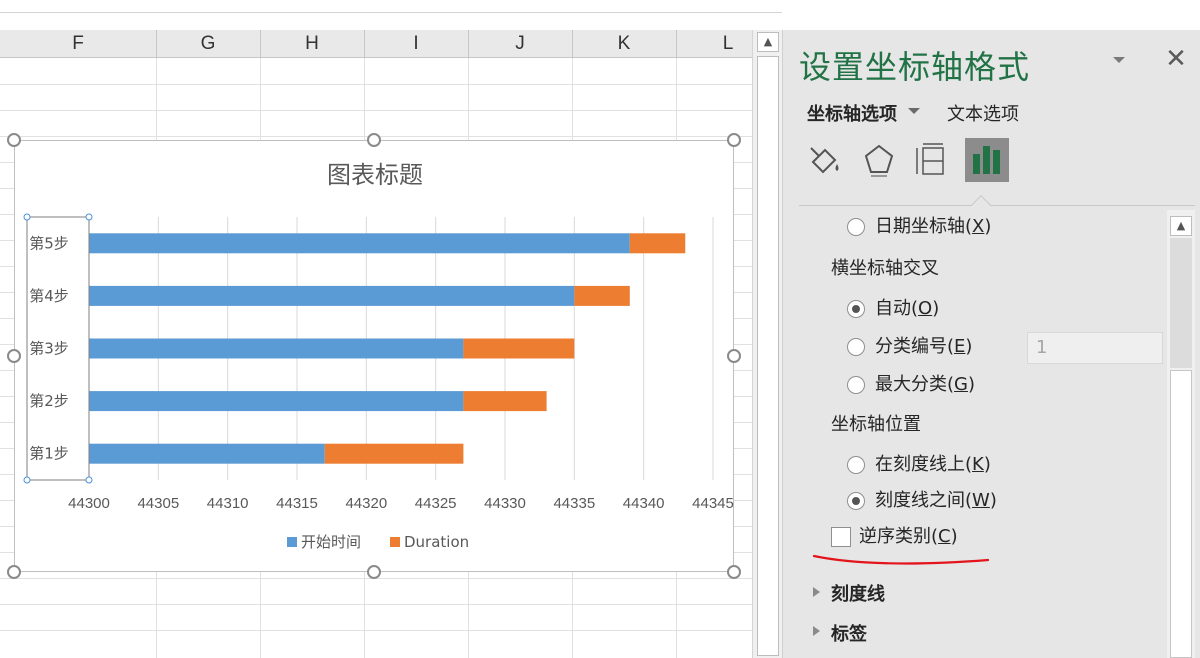  Describe the element at coordinates (1119, 60) in the screenshot. I see `pane-options-dropdown-icon` at that location.